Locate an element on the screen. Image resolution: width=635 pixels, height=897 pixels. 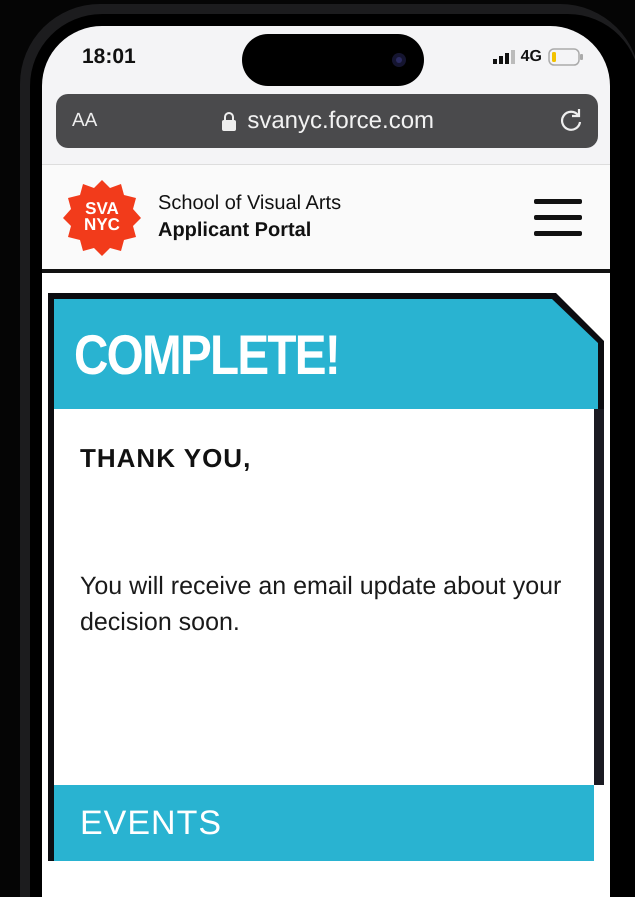
events-heading: EVENTS is located at coordinates (151, 823).